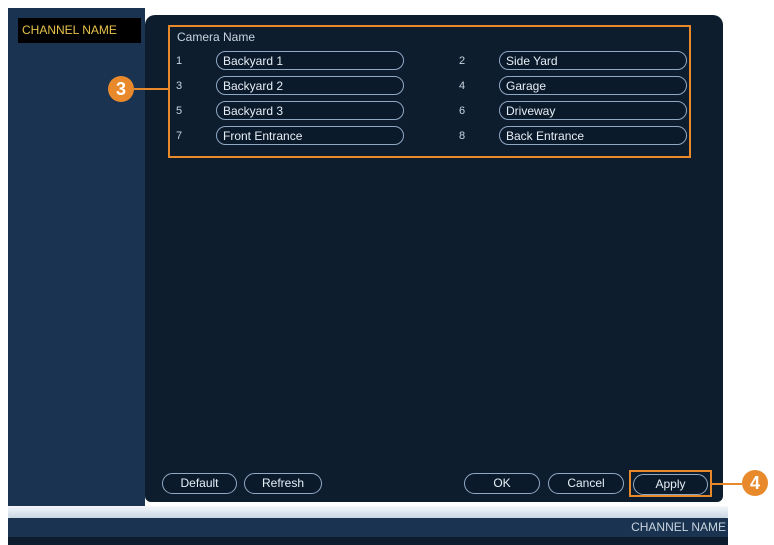 The image size is (774, 545). What do you see at coordinates (593, 135) in the screenshot?
I see `channel-name-field-8: Back Entrance` at bounding box center [593, 135].